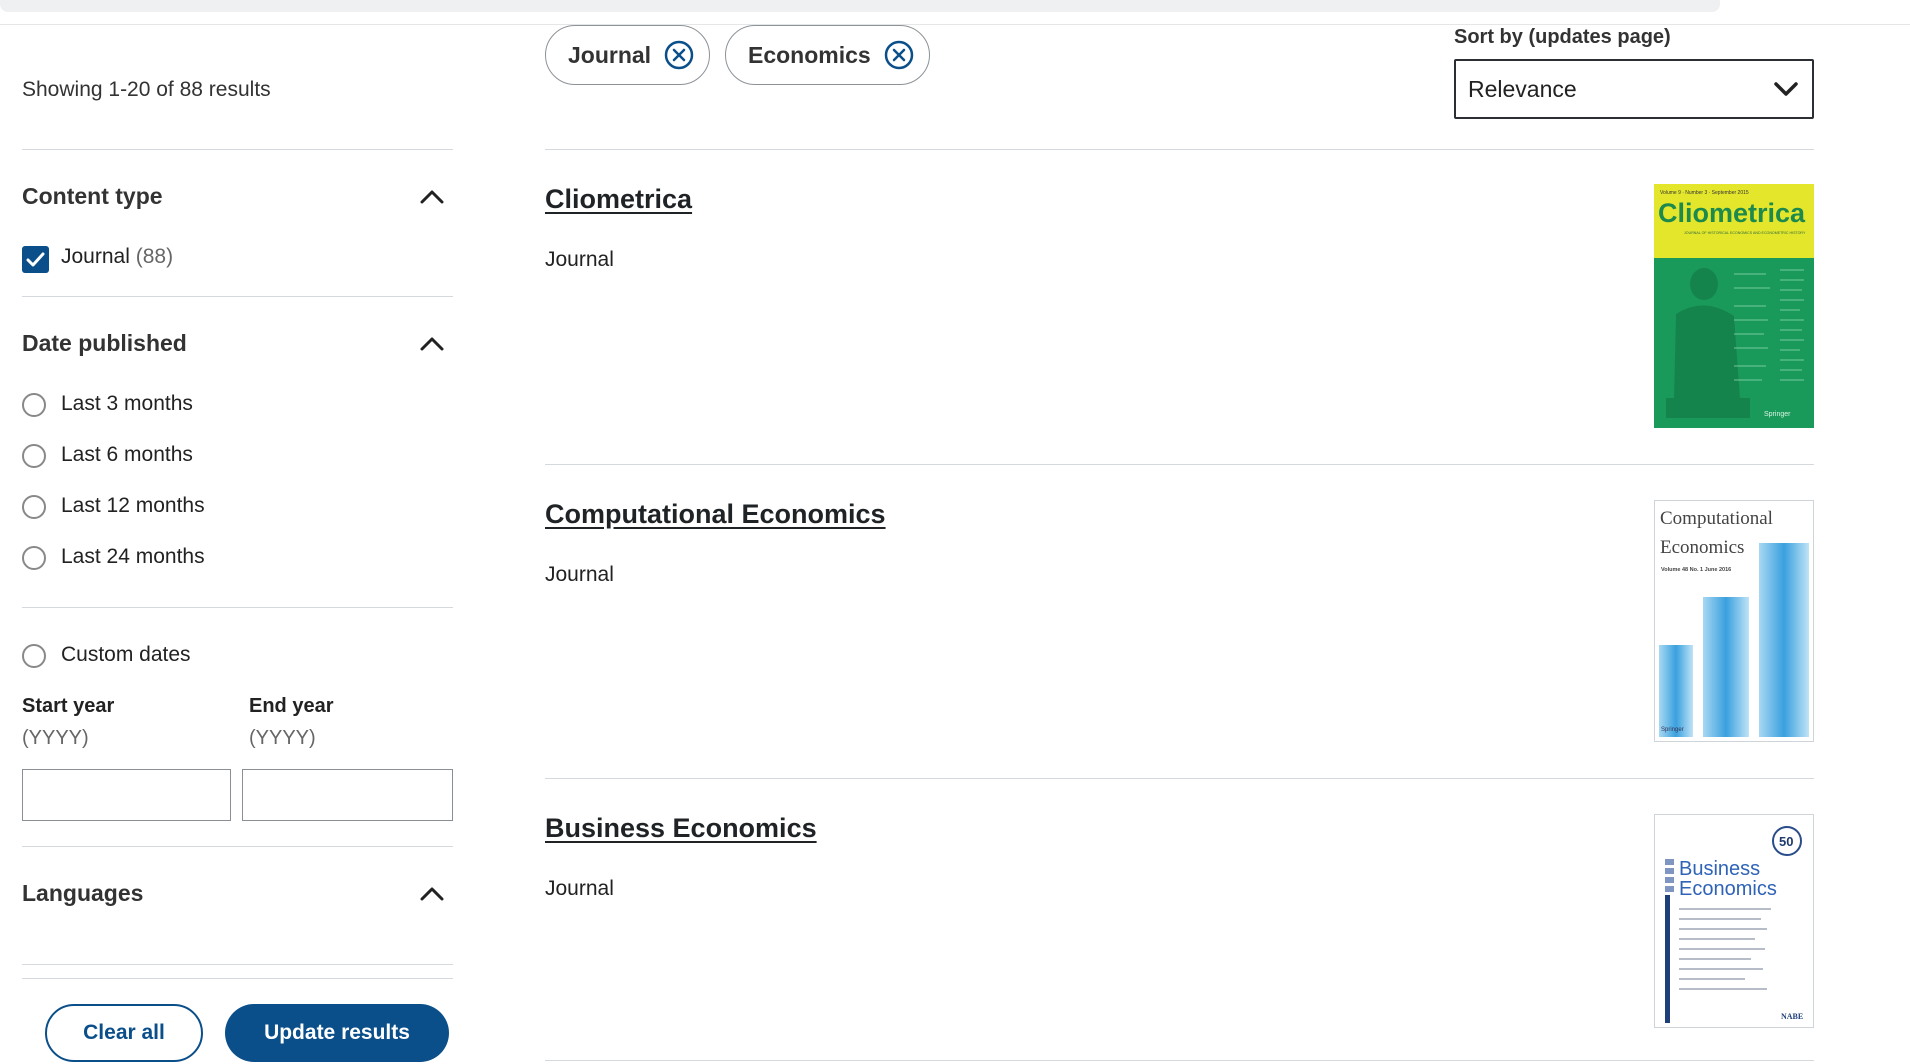 The image size is (1910, 1064). Describe the element at coordinates (127, 404) in the screenshot. I see `radio-label-last-3-months: Last 3 months` at that location.